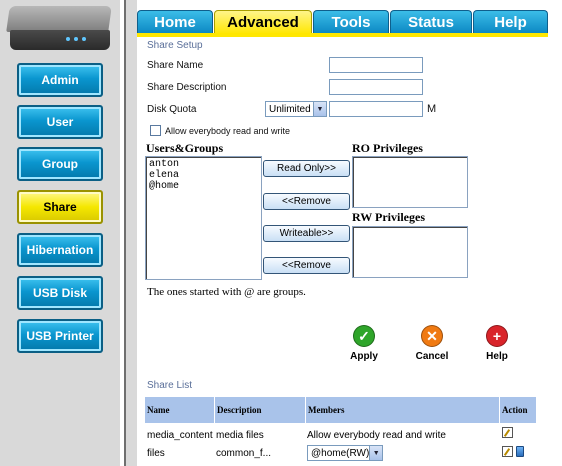  Describe the element at coordinates (59, 29) in the screenshot. I see `device-logo` at that location.